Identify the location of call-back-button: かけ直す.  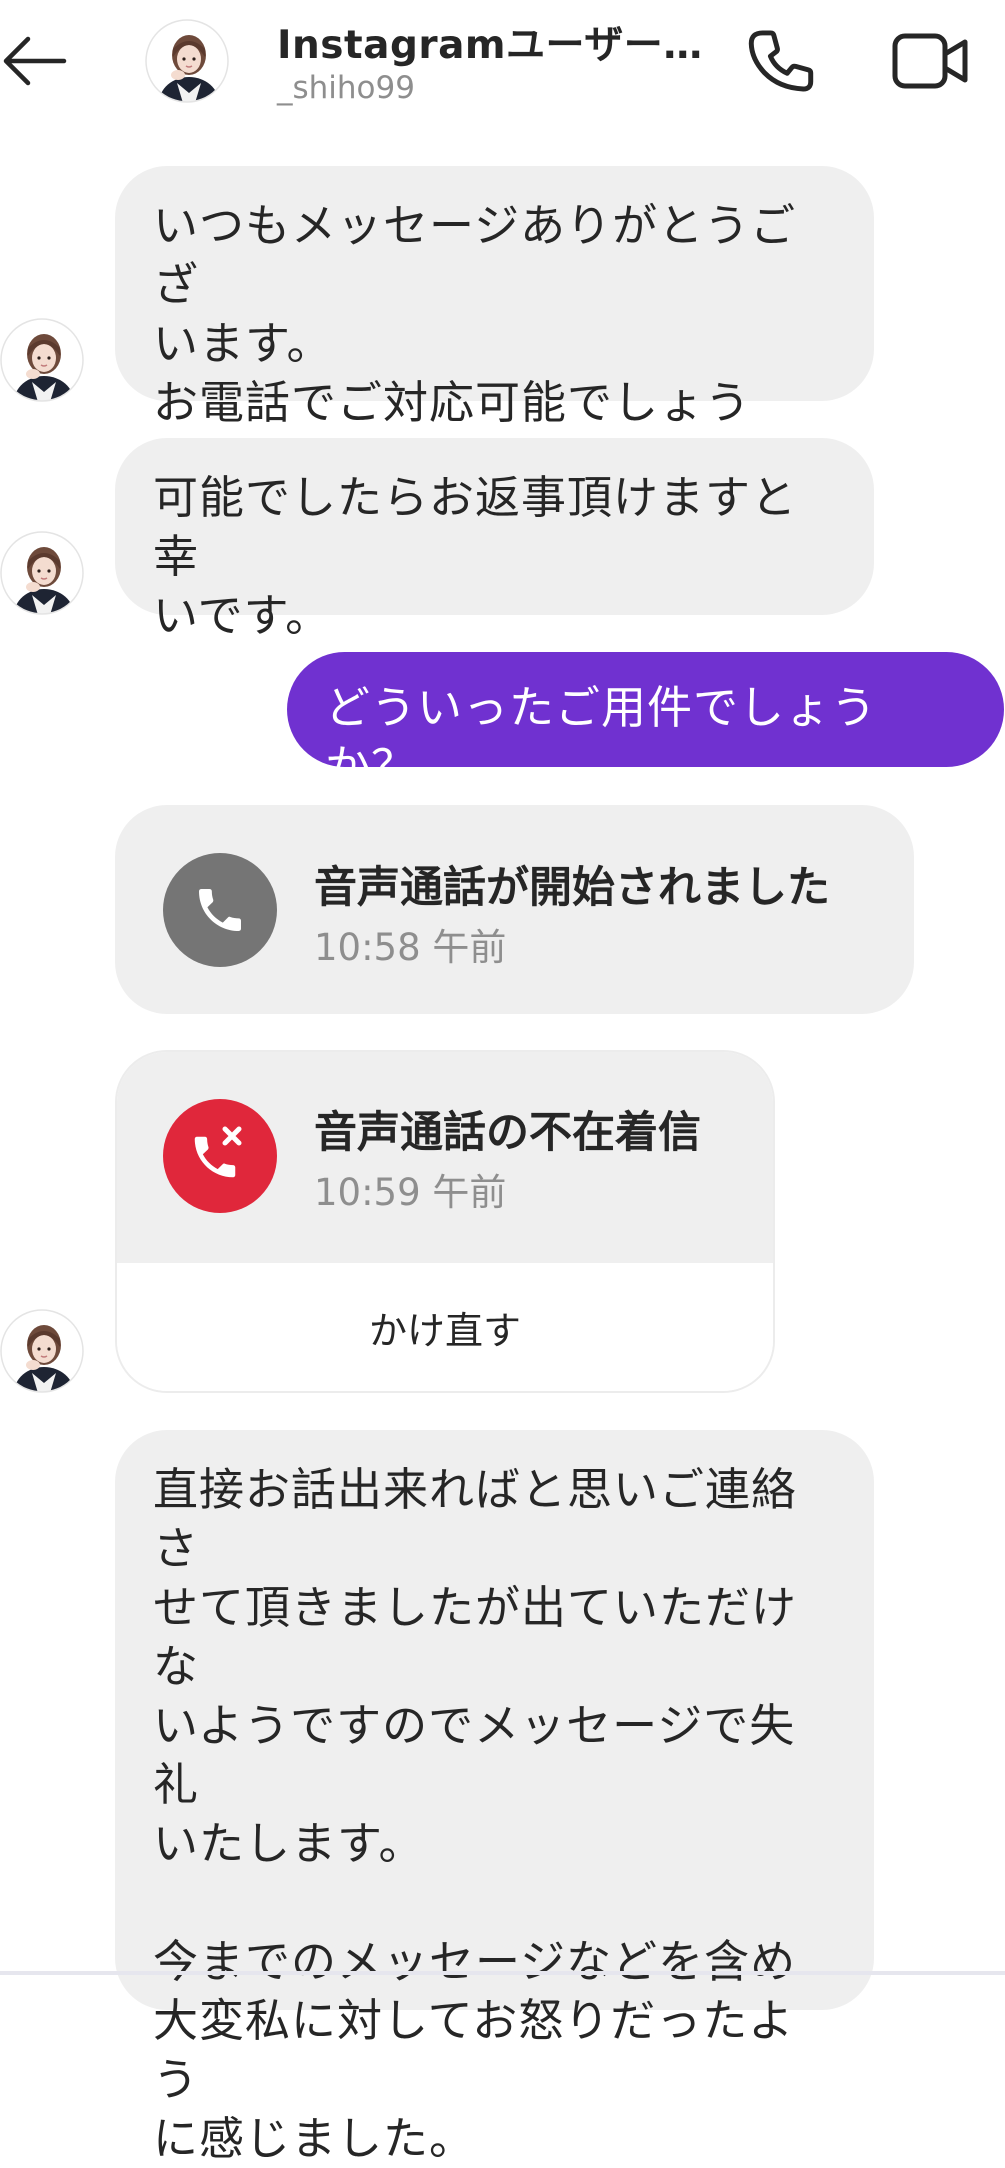
(445, 1327).